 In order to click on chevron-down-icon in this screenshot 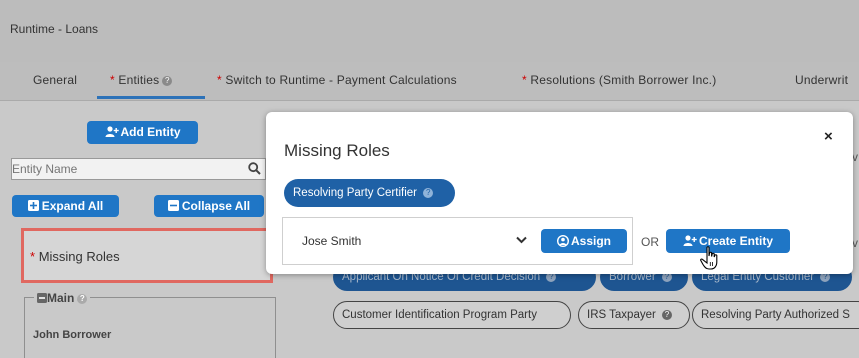, I will do `click(521, 240)`.